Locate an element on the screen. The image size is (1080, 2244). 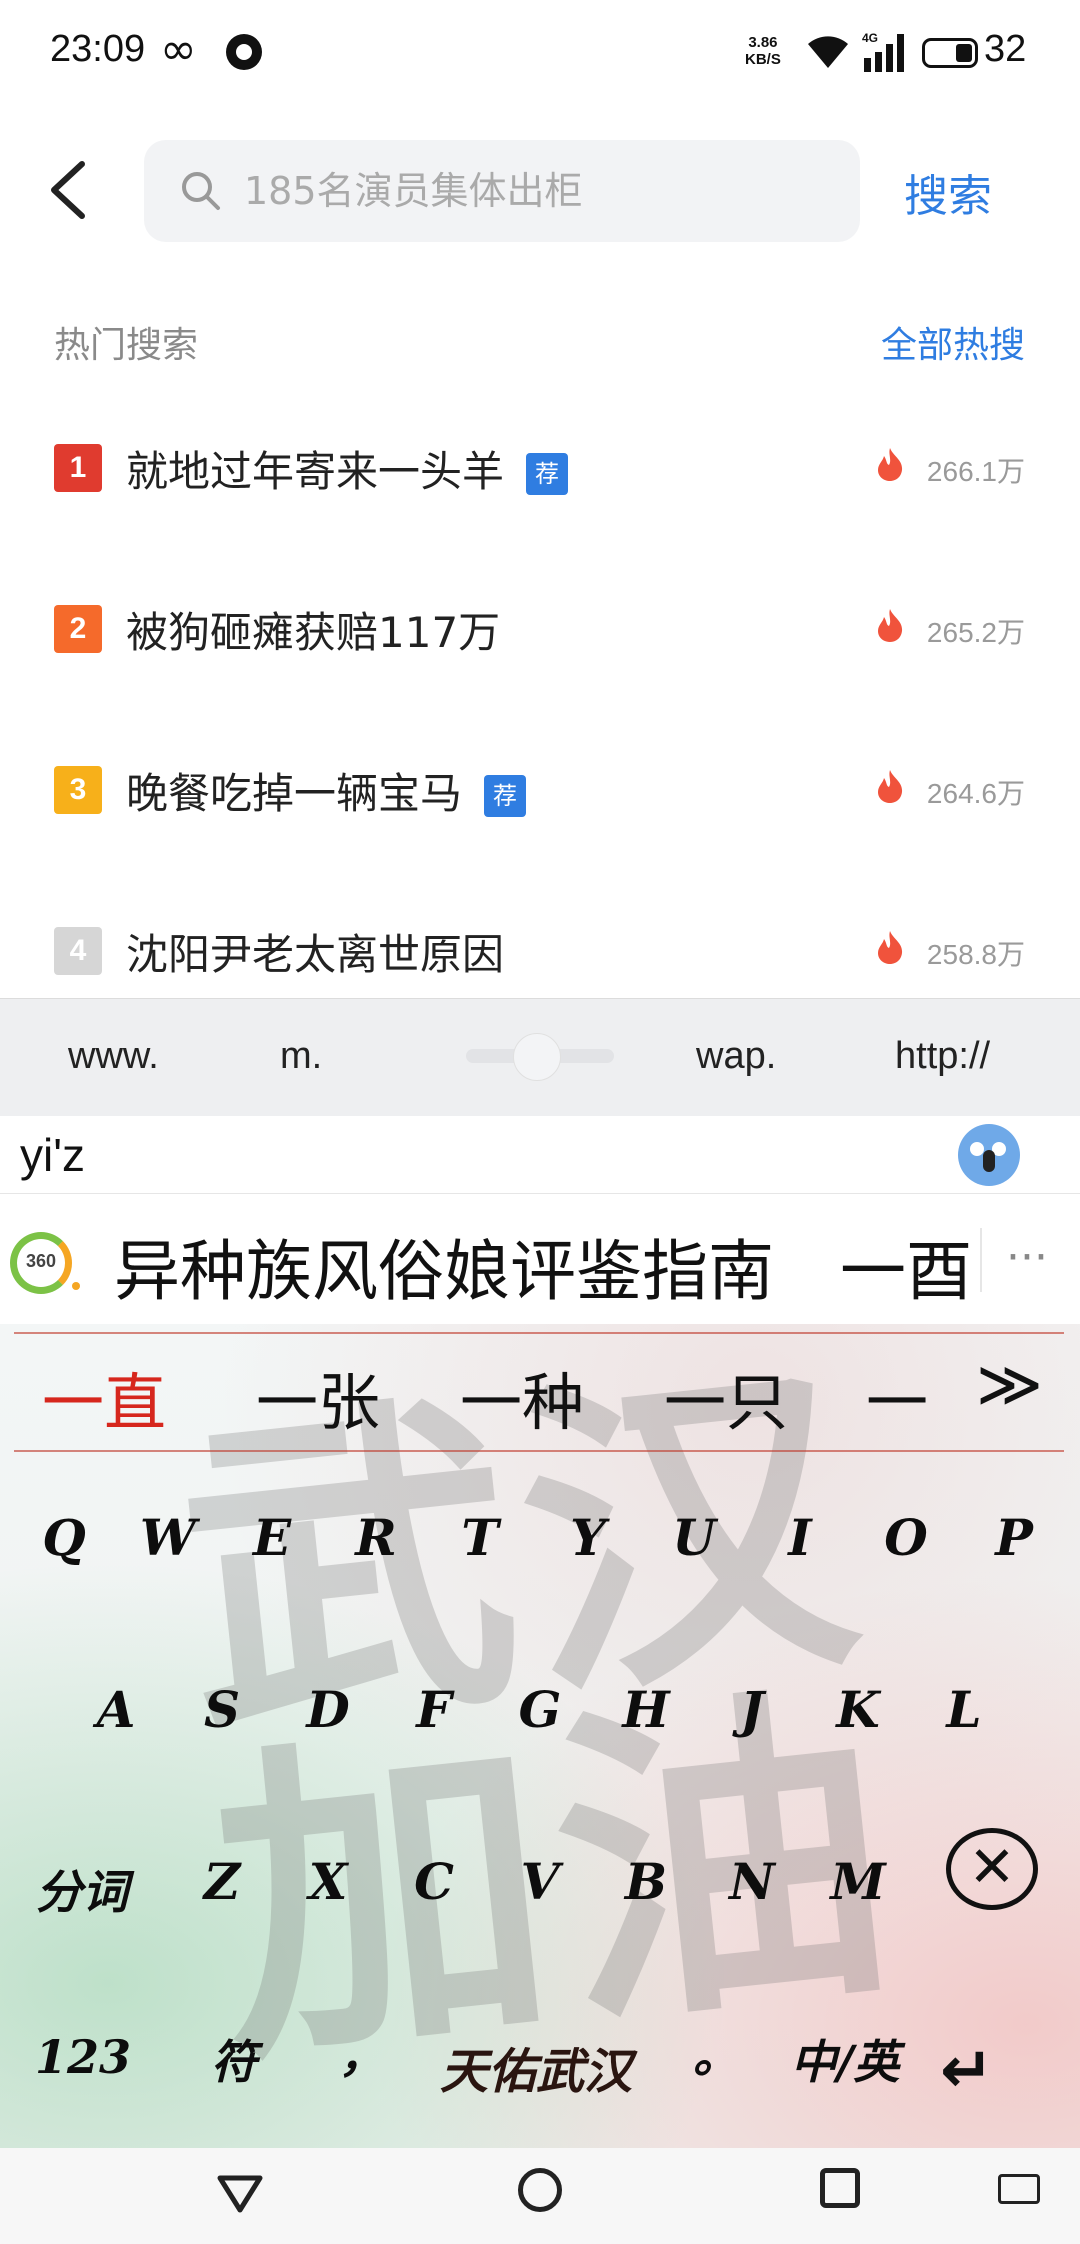
svg-text: 4G is located at coordinates (870, 38).